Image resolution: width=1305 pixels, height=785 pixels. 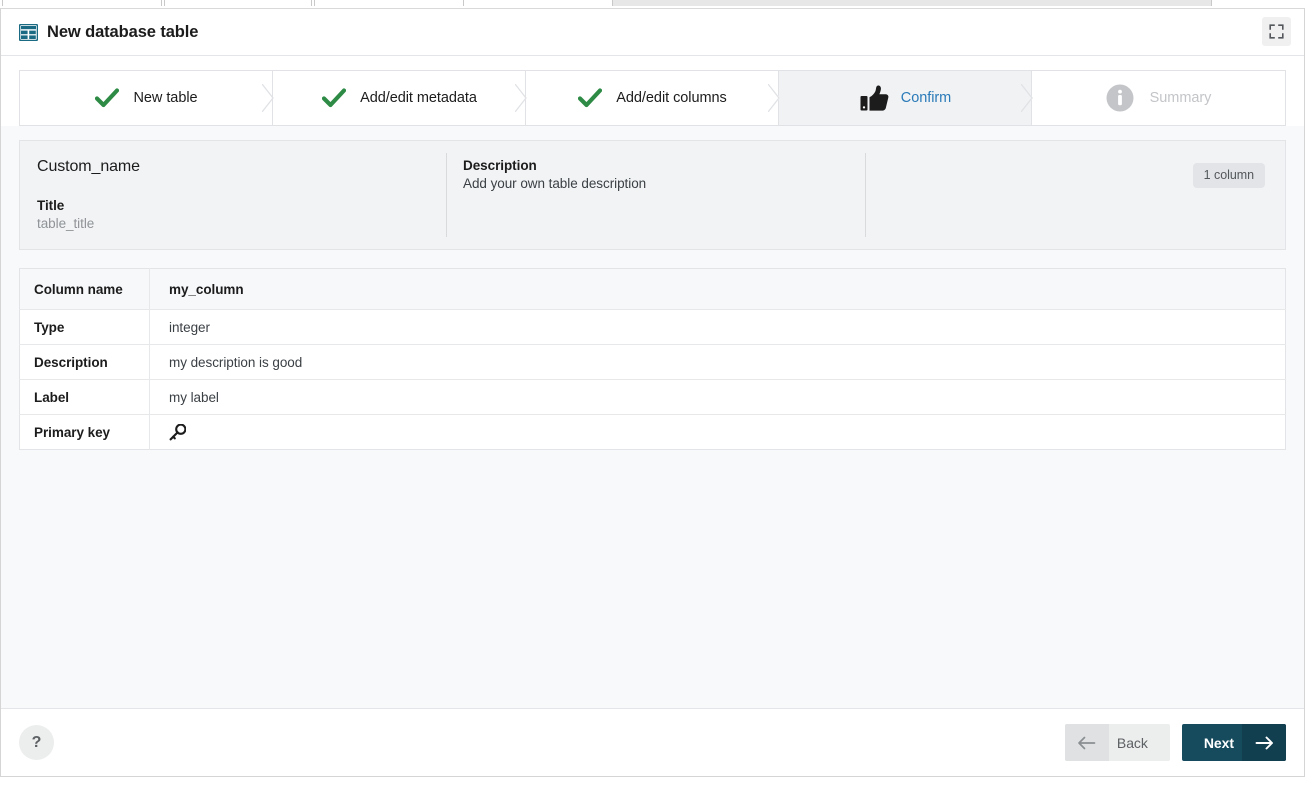 I want to click on column-count-badge: 1 column, so click(x=1228, y=175).